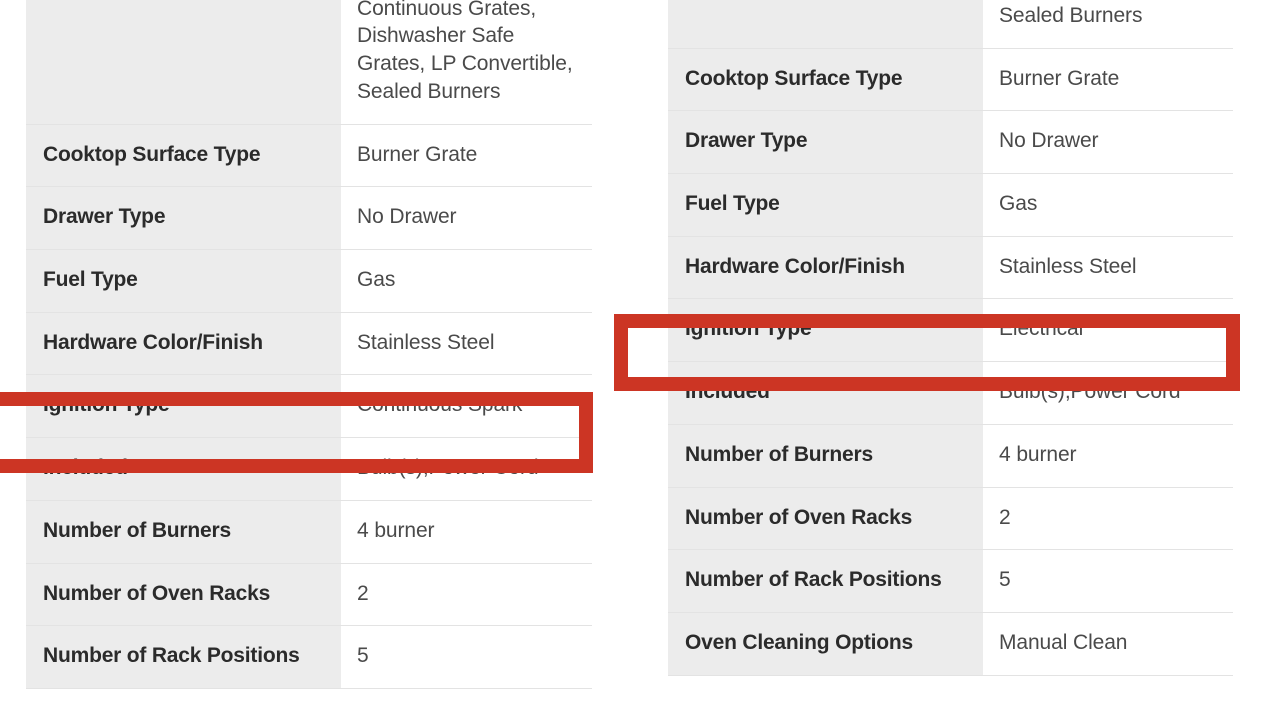  I want to click on spec-row: Oven Cleaning Options Manual Clean, so click(950, 644).